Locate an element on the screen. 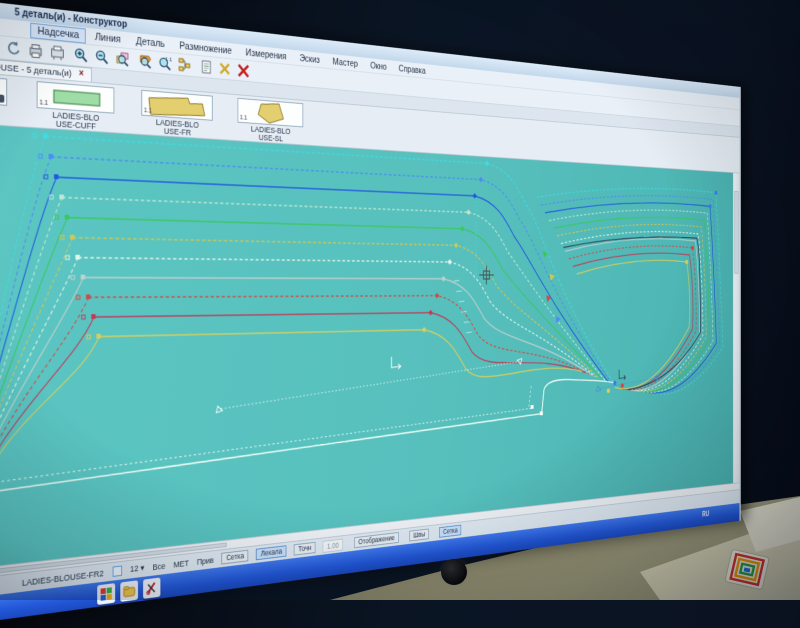 The width and height of the screenshot is (800, 628). zoom-1-1-icon: 1:1 is located at coordinates (165, 63).